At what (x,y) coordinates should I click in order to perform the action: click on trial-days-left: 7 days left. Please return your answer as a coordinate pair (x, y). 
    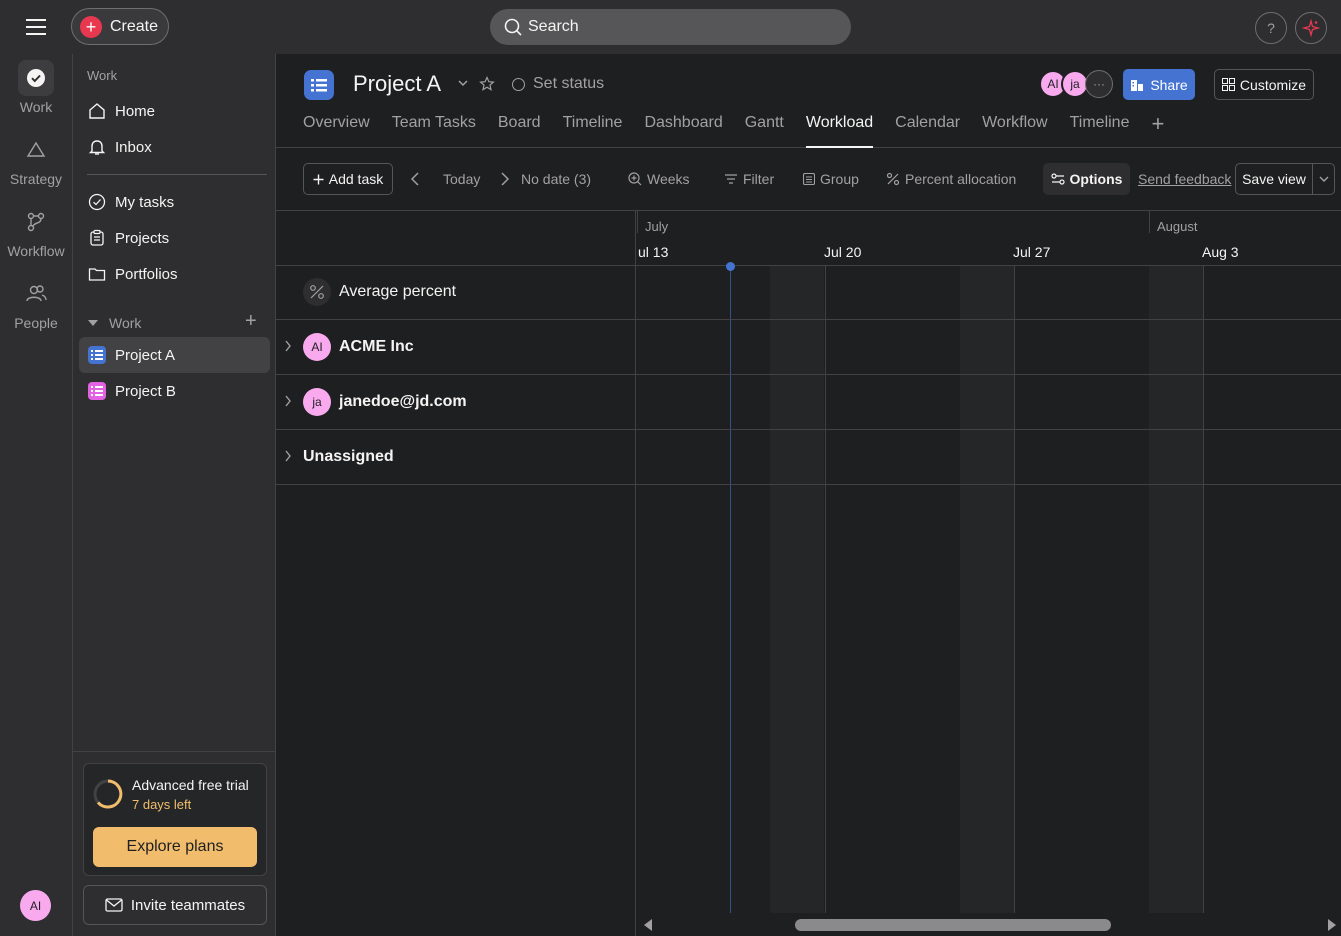
    Looking at the image, I should click on (162, 804).